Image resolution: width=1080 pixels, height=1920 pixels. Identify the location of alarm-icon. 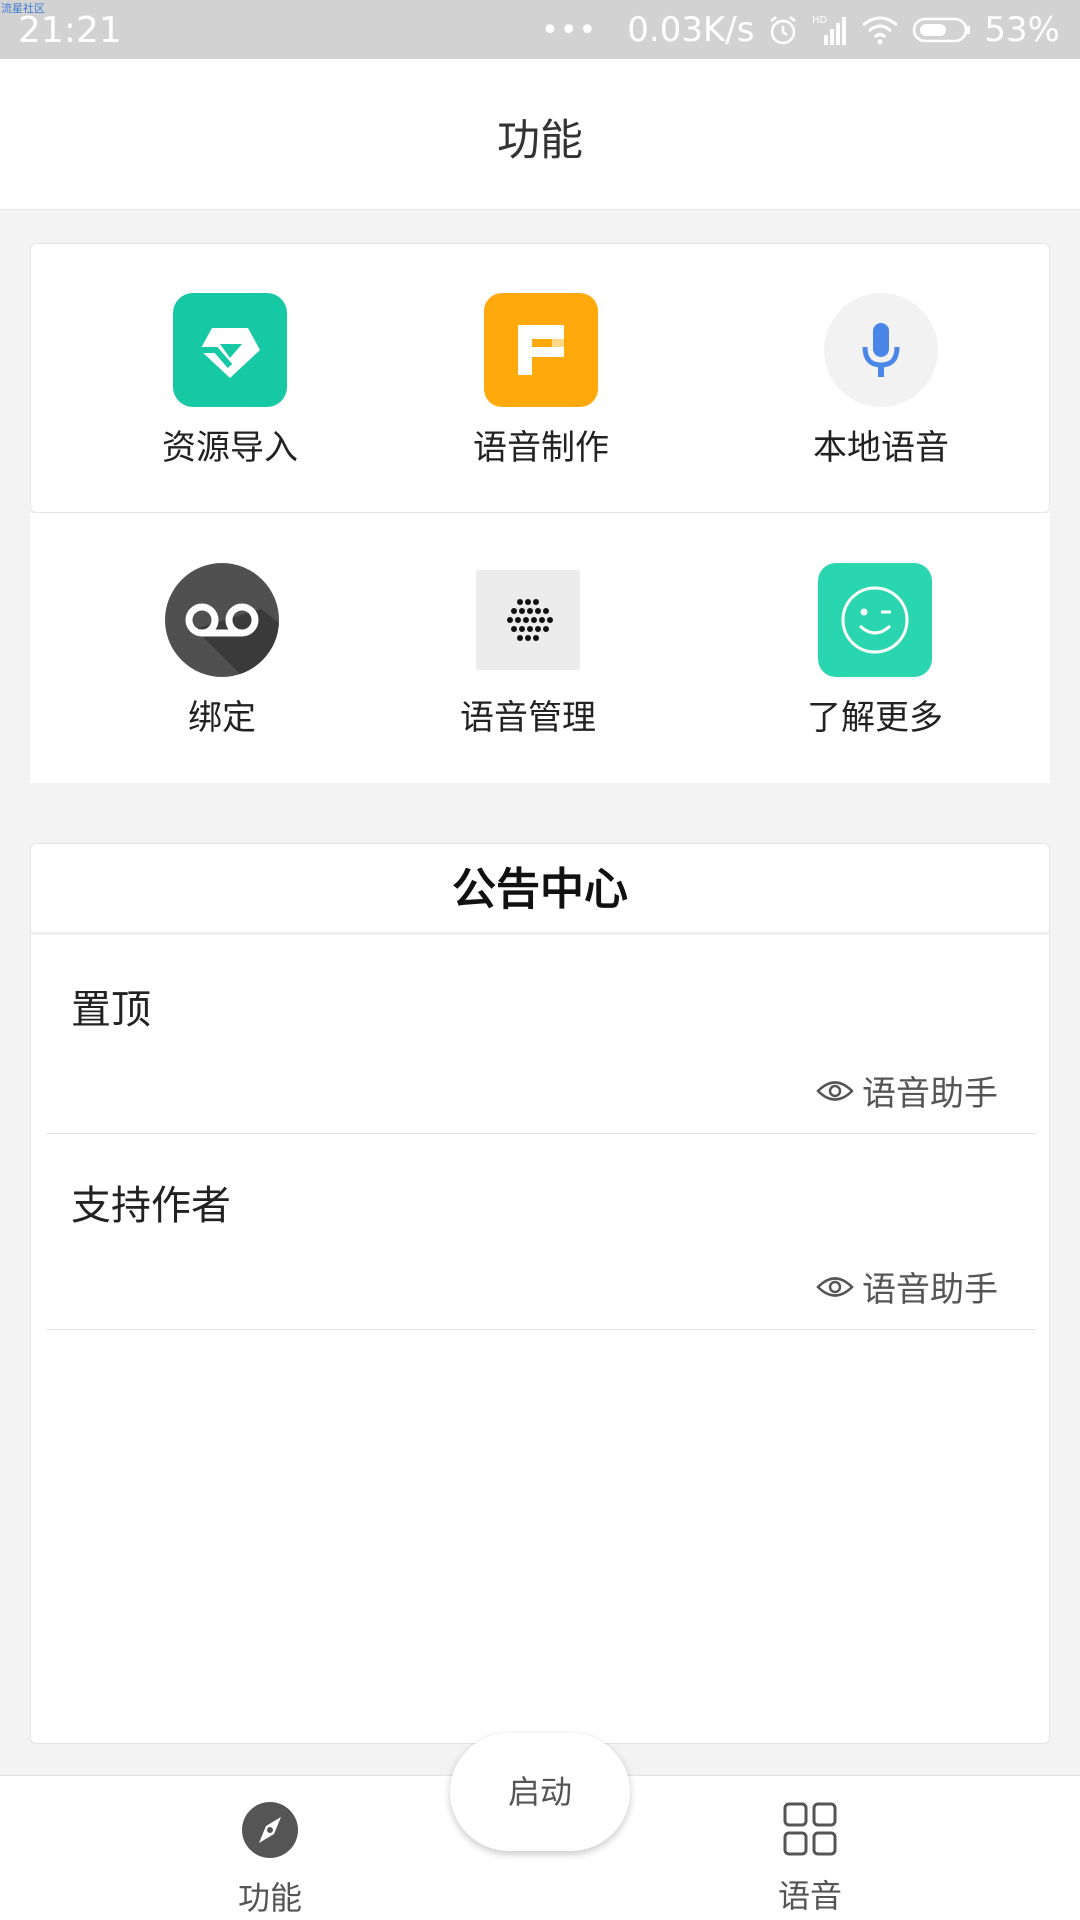
(783, 30).